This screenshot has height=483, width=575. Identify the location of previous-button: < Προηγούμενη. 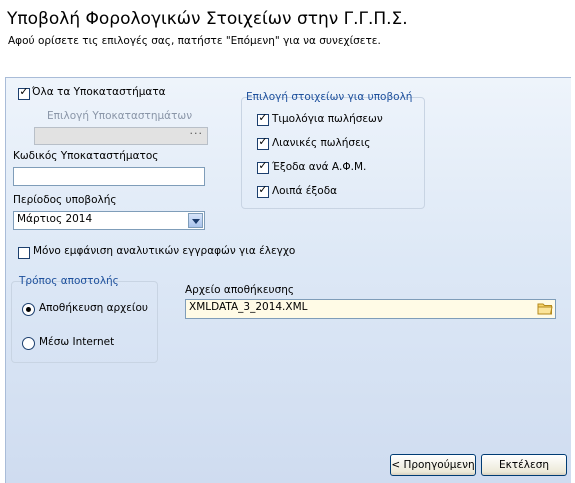
(433, 465).